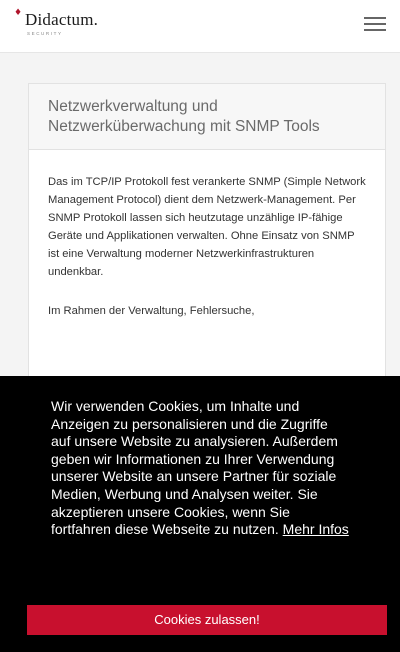 Image resolution: width=400 pixels, height=652 pixels. Describe the element at coordinates (207, 620) in the screenshot. I see `accept-cookies-button: Cookies zulassen!` at that location.